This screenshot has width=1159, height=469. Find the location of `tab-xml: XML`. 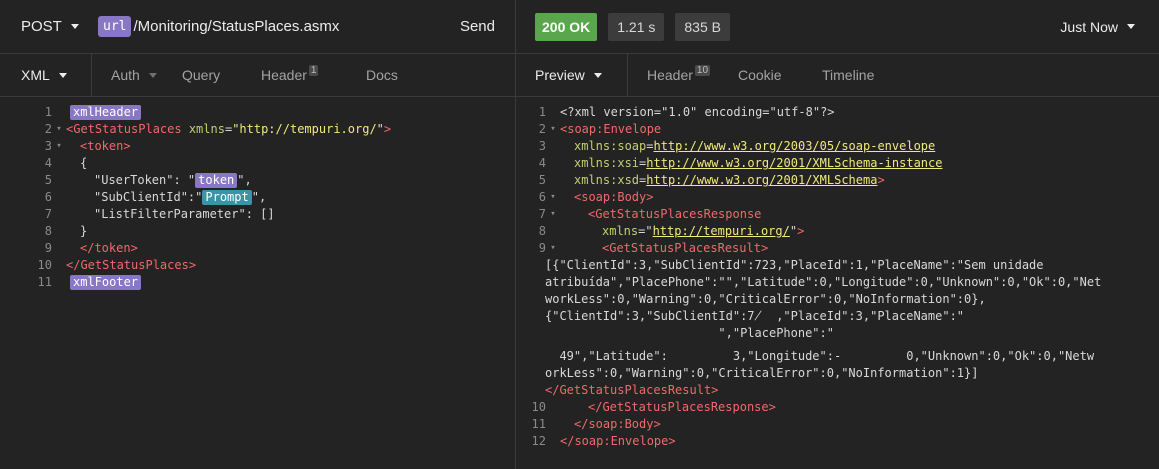

tab-xml: XML is located at coordinates (45, 75).